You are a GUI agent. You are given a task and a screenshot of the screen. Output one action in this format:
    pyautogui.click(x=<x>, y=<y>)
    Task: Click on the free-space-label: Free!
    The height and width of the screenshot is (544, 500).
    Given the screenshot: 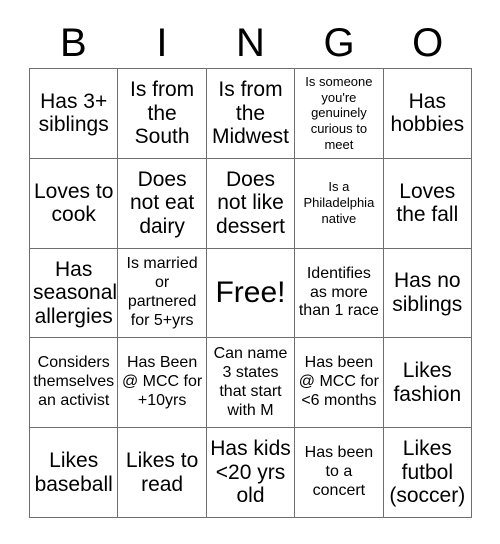 What is the action you would take?
    pyautogui.click(x=250, y=293)
    